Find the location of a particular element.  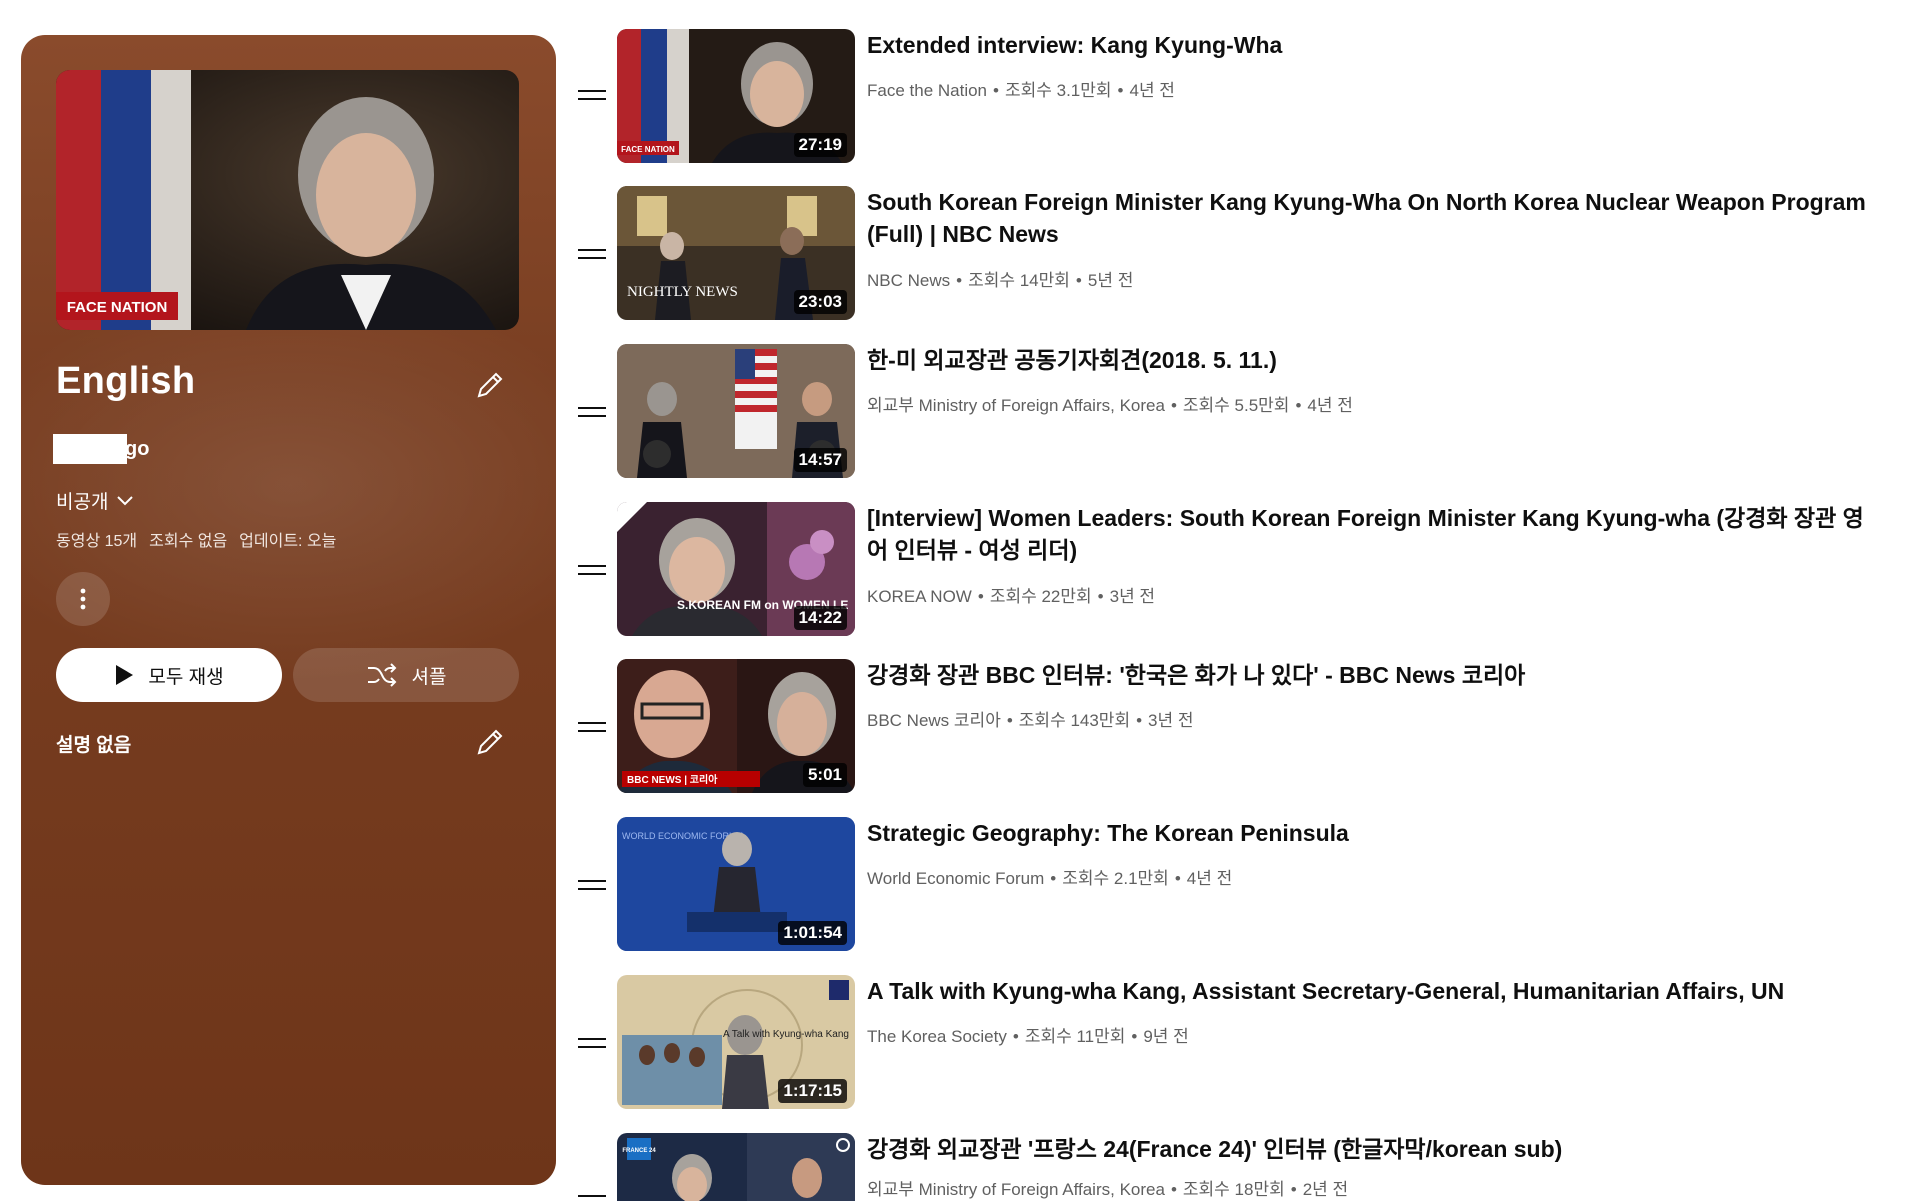

privacy-dropdown: 비공개 is located at coordinates (95, 500).